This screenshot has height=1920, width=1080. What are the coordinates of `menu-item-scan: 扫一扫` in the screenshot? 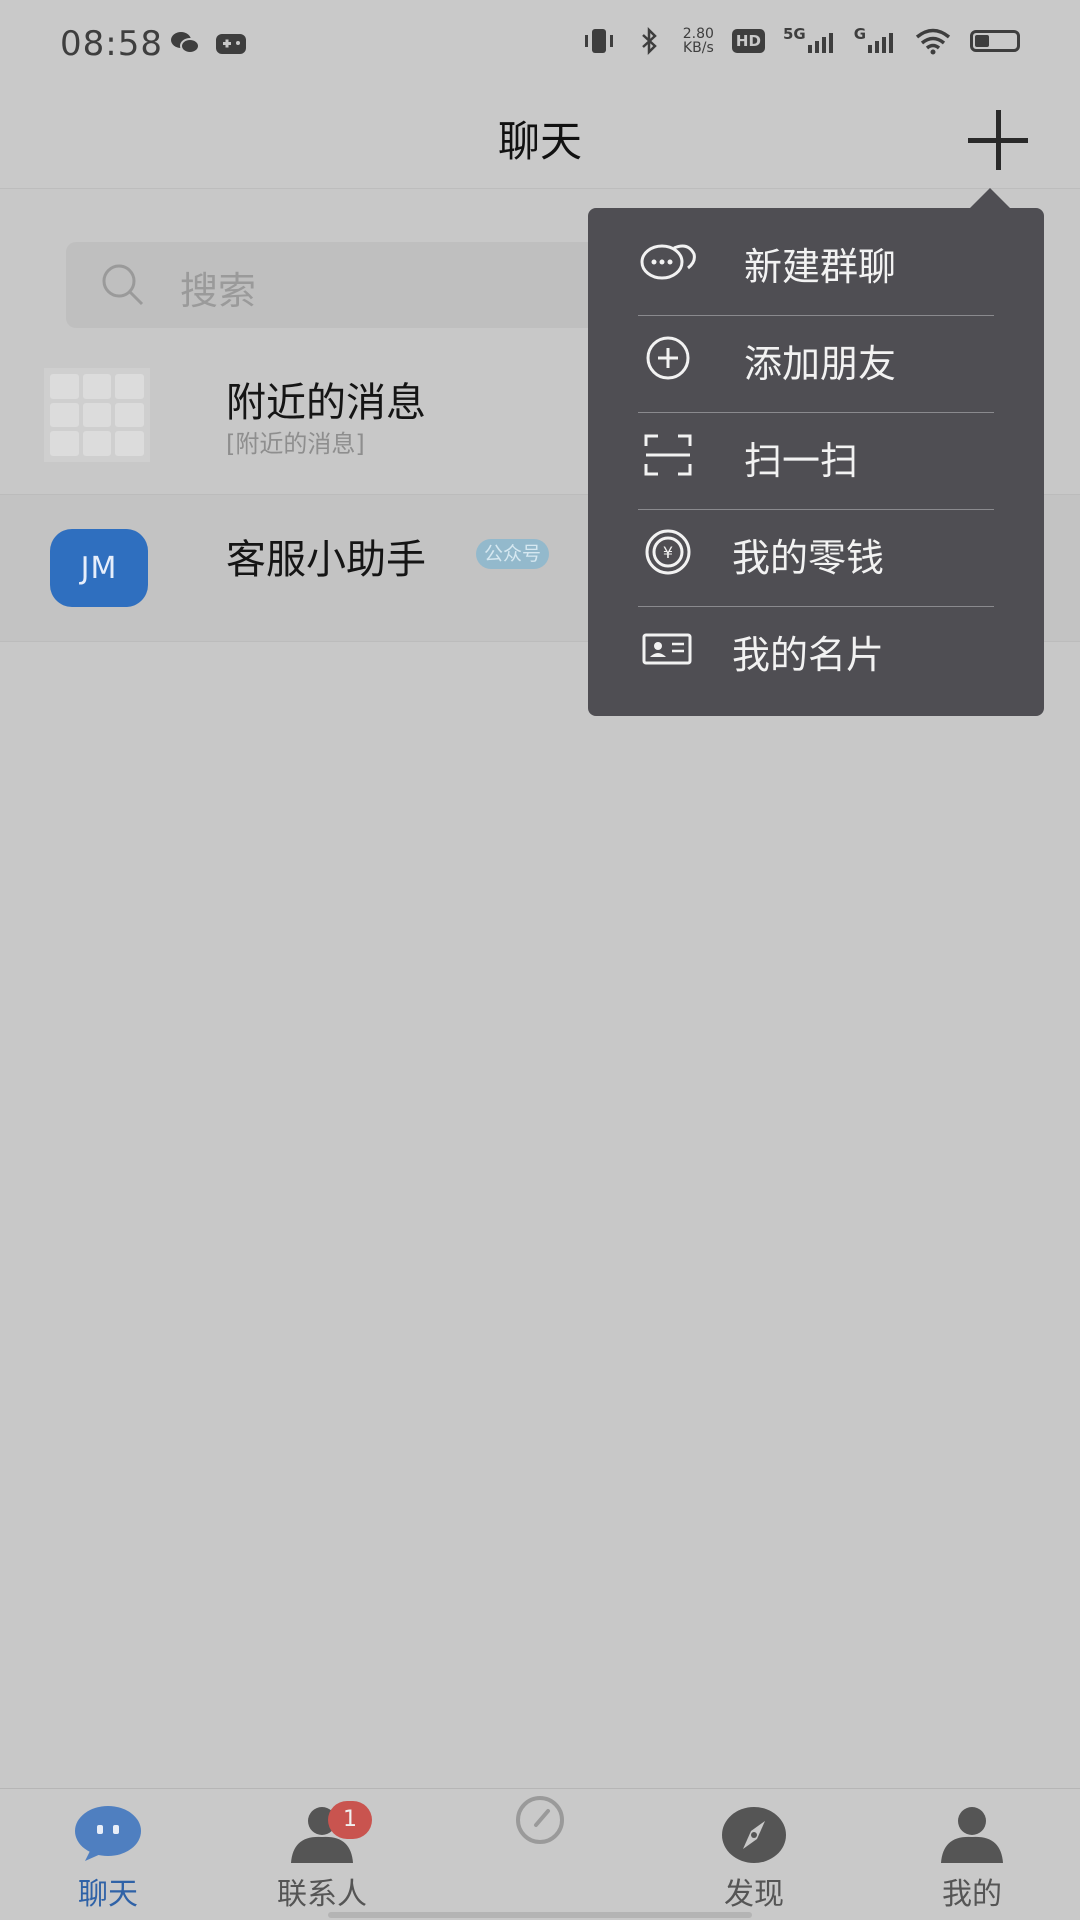 It's located at (816, 454).